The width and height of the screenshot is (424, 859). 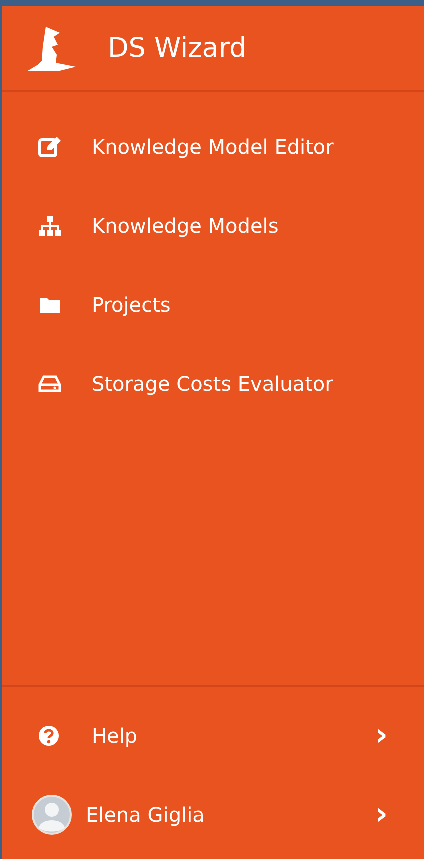 What do you see at coordinates (52, 814) in the screenshot?
I see `avatar-icon` at bounding box center [52, 814].